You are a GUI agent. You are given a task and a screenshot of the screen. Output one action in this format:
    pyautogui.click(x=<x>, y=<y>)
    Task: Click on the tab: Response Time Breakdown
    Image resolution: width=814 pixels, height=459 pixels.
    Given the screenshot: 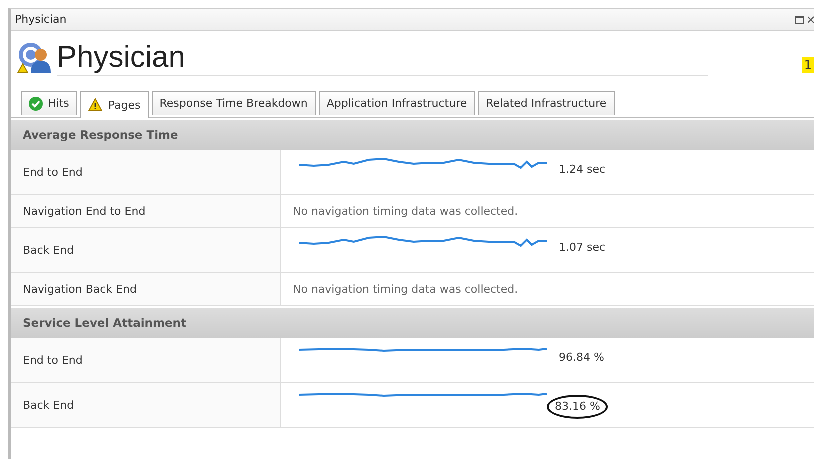 What is the action you would take?
    pyautogui.click(x=234, y=103)
    